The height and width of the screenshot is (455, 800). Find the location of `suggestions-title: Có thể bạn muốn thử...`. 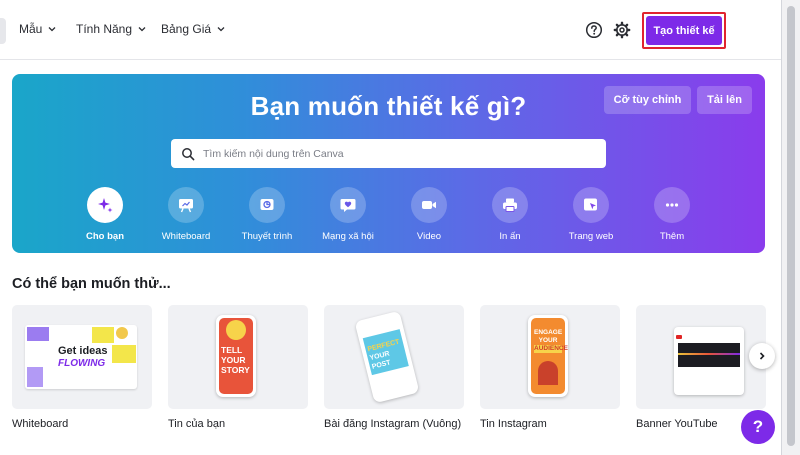

suggestions-title: Có thể bạn muốn thử... is located at coordinates (91, 284).